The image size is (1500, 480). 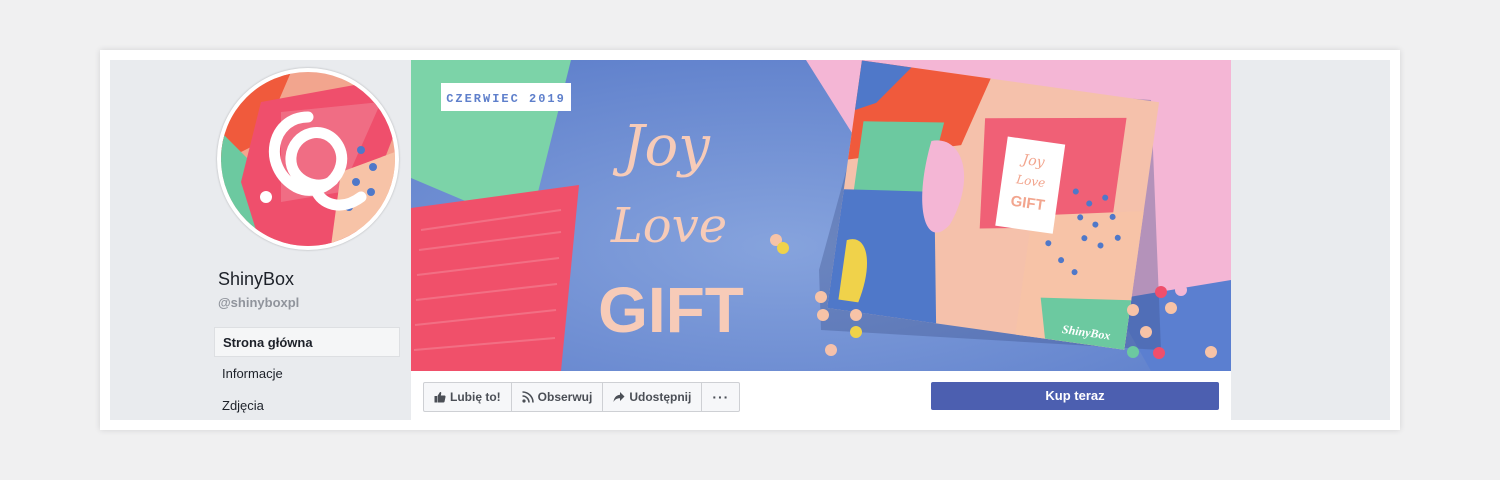 What do you see at coordinates (475, 397) in the screenshot?
I see `like-button-label: Lubię to!` at bounding box center [475, 397].